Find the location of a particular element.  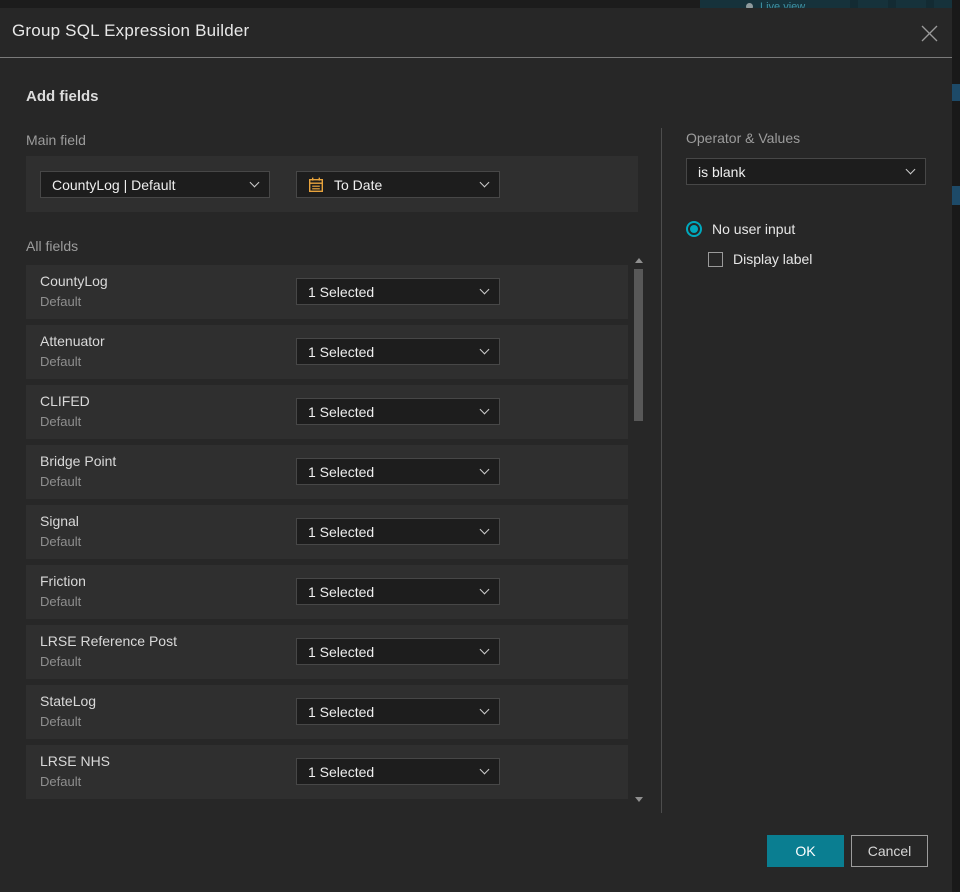

field-row: LRSE NHS Default 1 Selected is located at coordinates (327, 772).